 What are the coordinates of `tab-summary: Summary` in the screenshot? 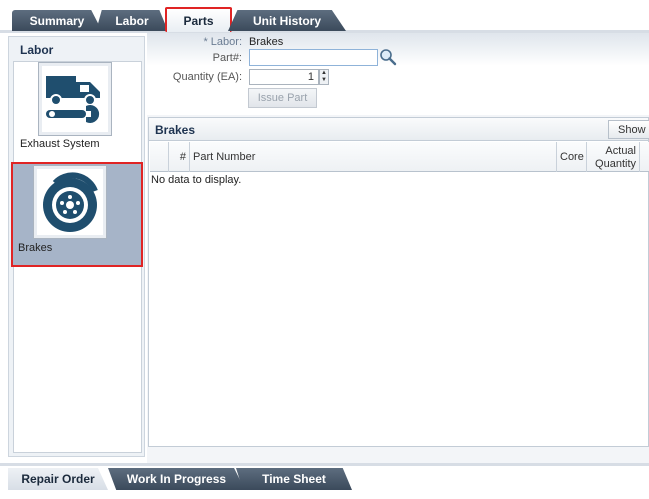 It's located at (57, 20).